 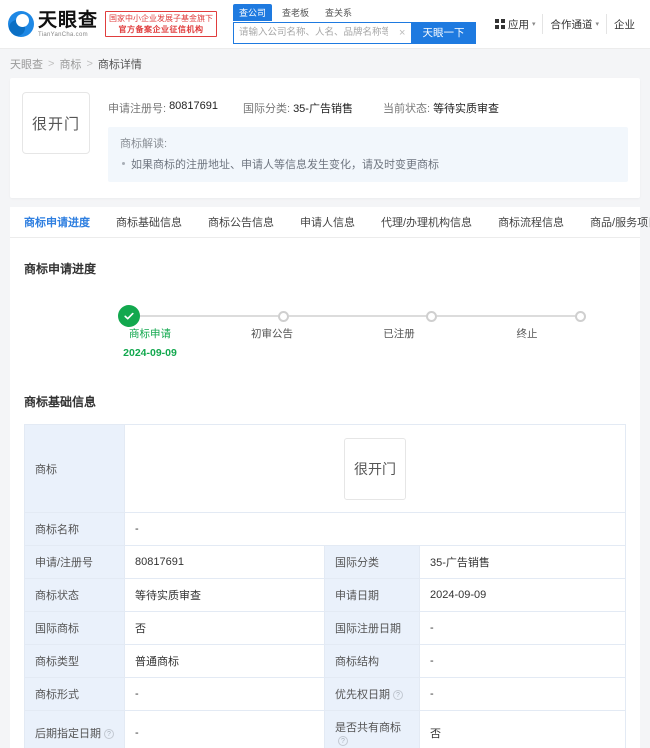 I want to click on summary-field-regno-label: 申请注册号:, so click(x=137, y=109).